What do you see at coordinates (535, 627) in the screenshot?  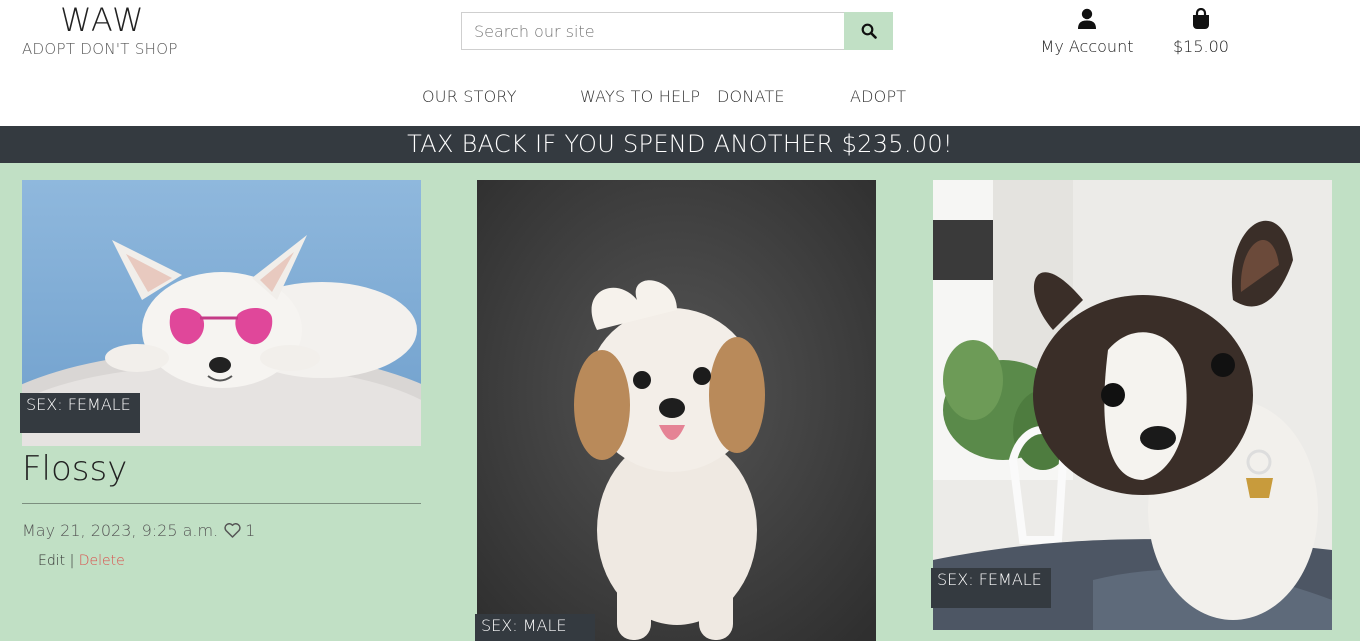 I see `sex-badge: SEX: MALE` at bounding box center [535, 627].